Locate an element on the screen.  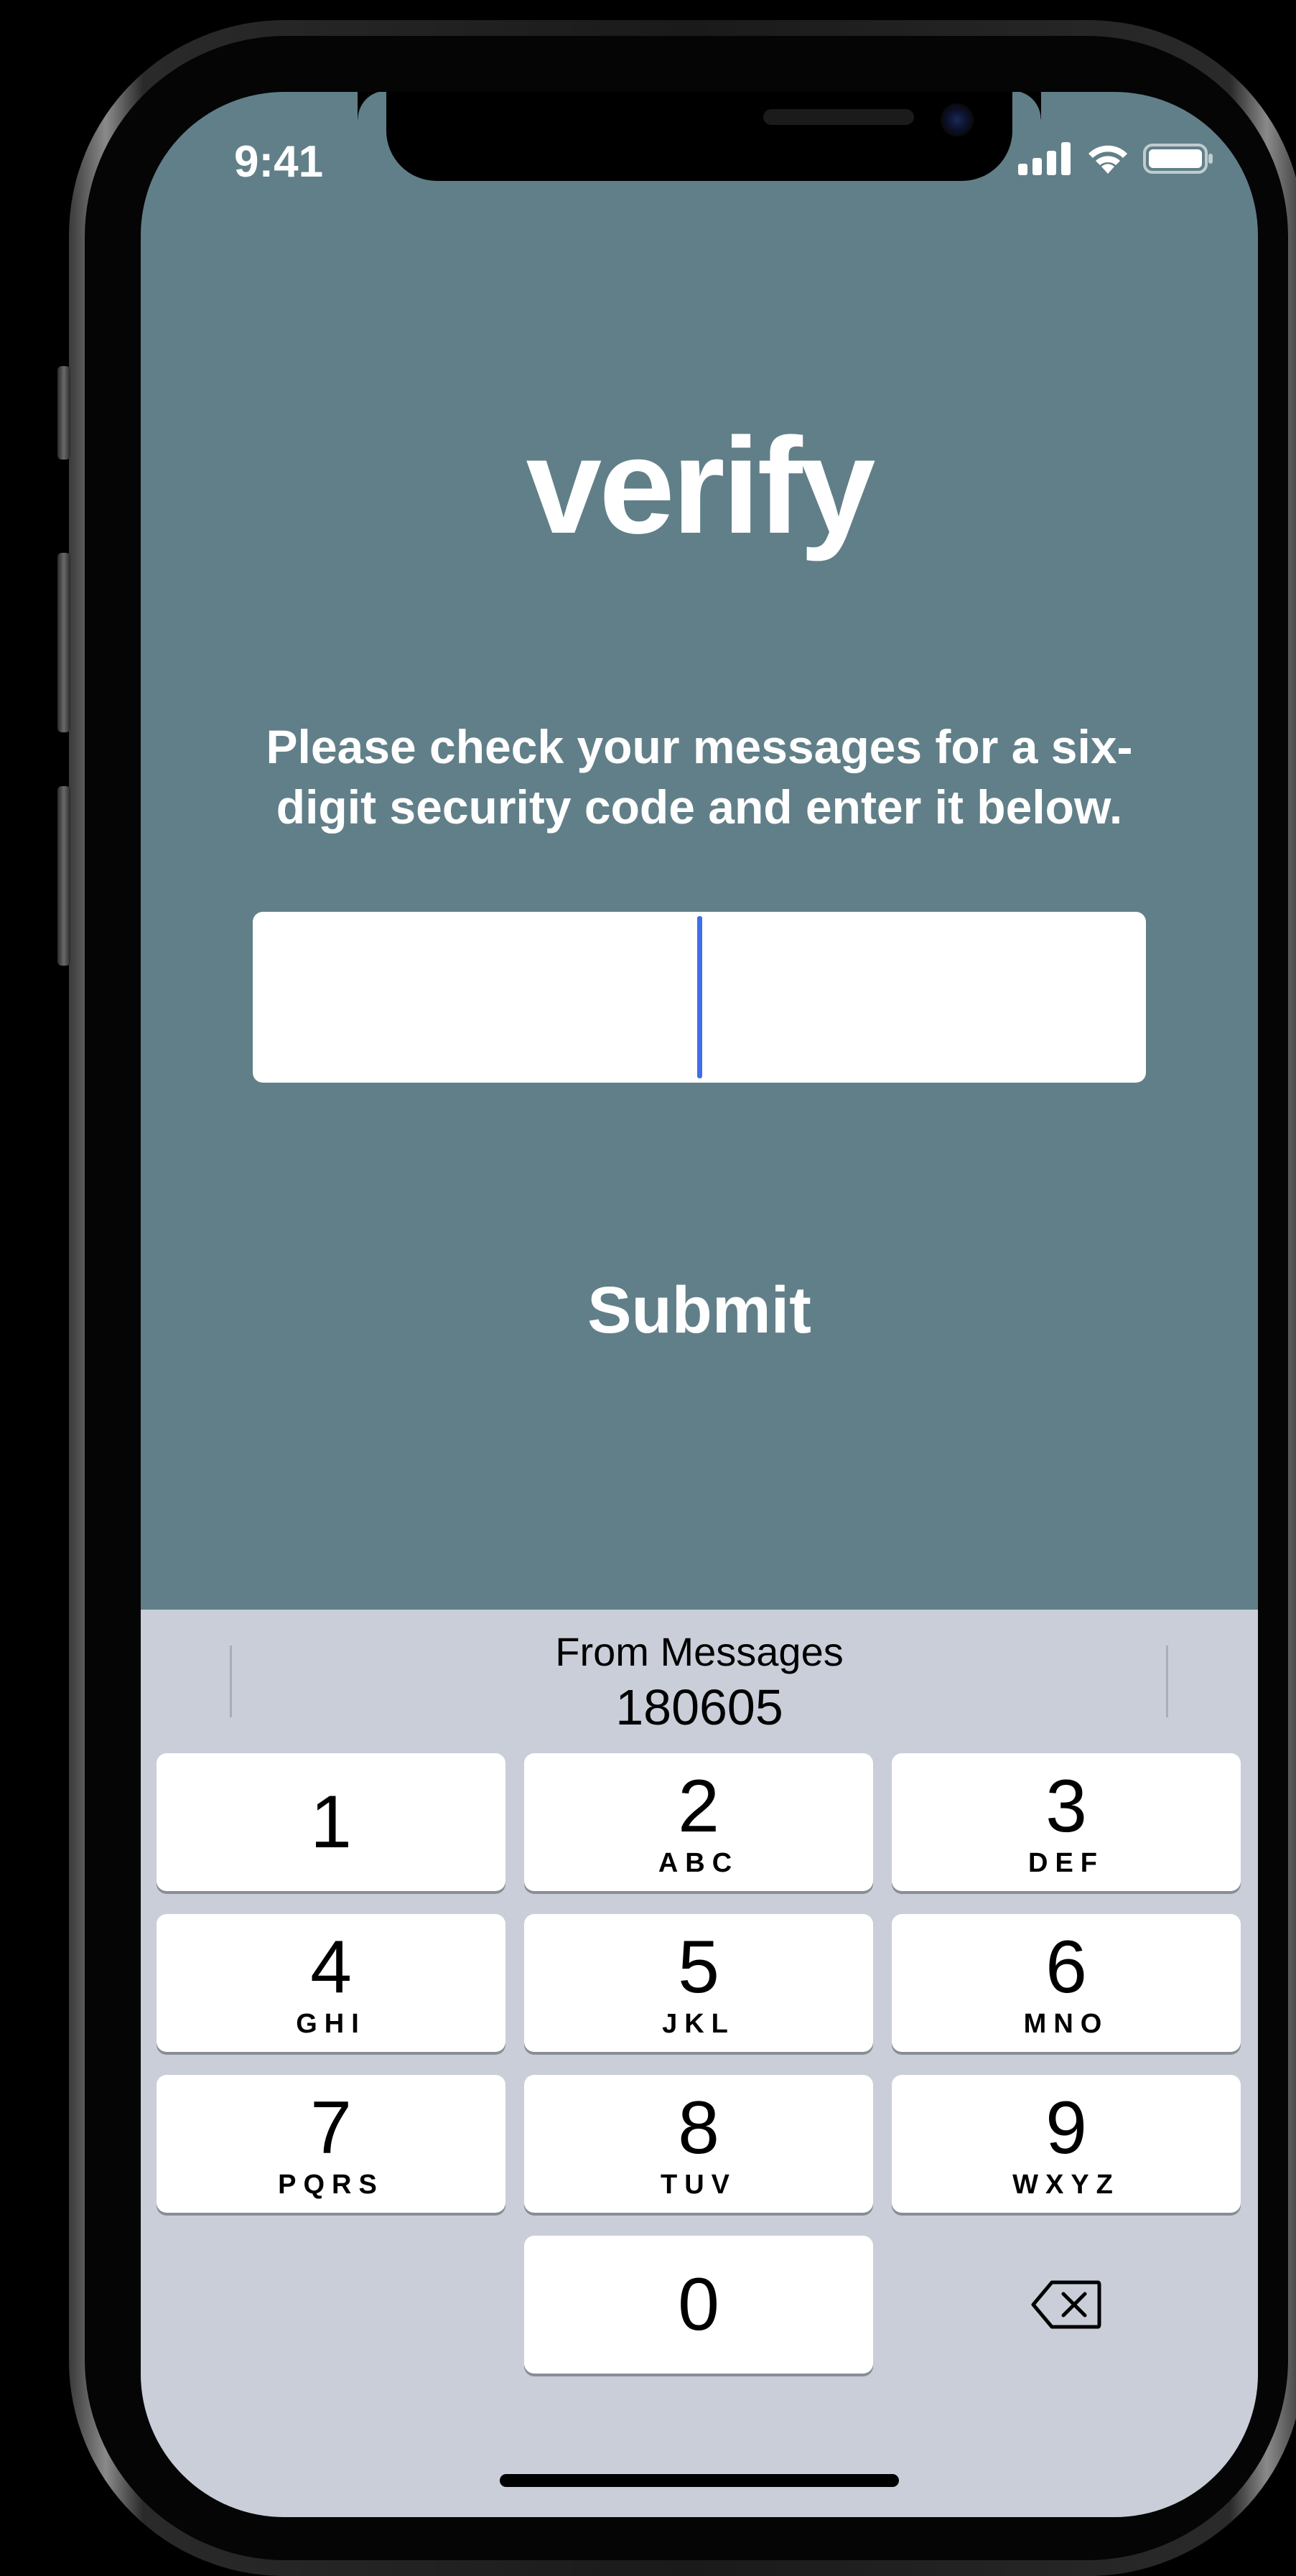
key-digit: 5 is located at coordinates (698, 1967).